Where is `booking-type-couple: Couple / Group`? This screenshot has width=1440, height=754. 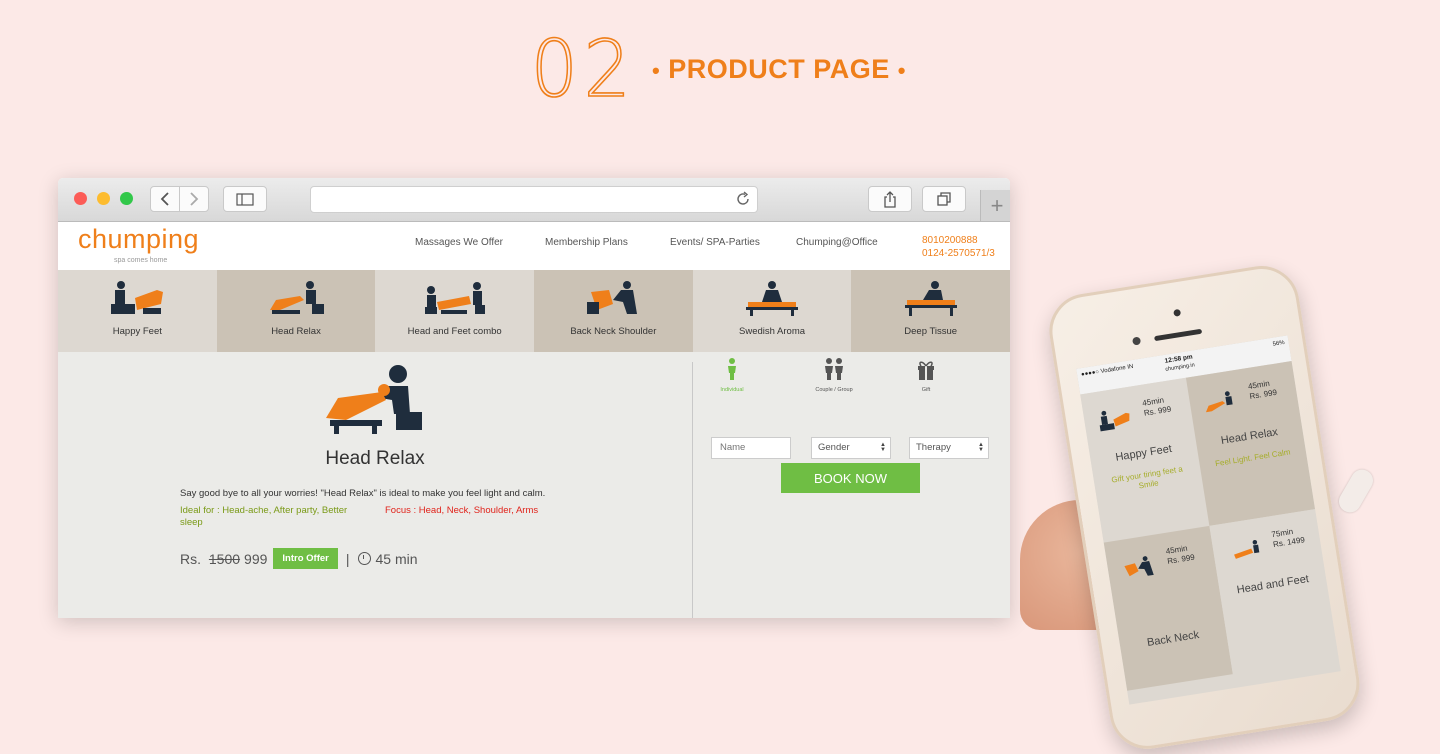
booking-type-couple: Couple / Group is located at coordinates (834, 375).